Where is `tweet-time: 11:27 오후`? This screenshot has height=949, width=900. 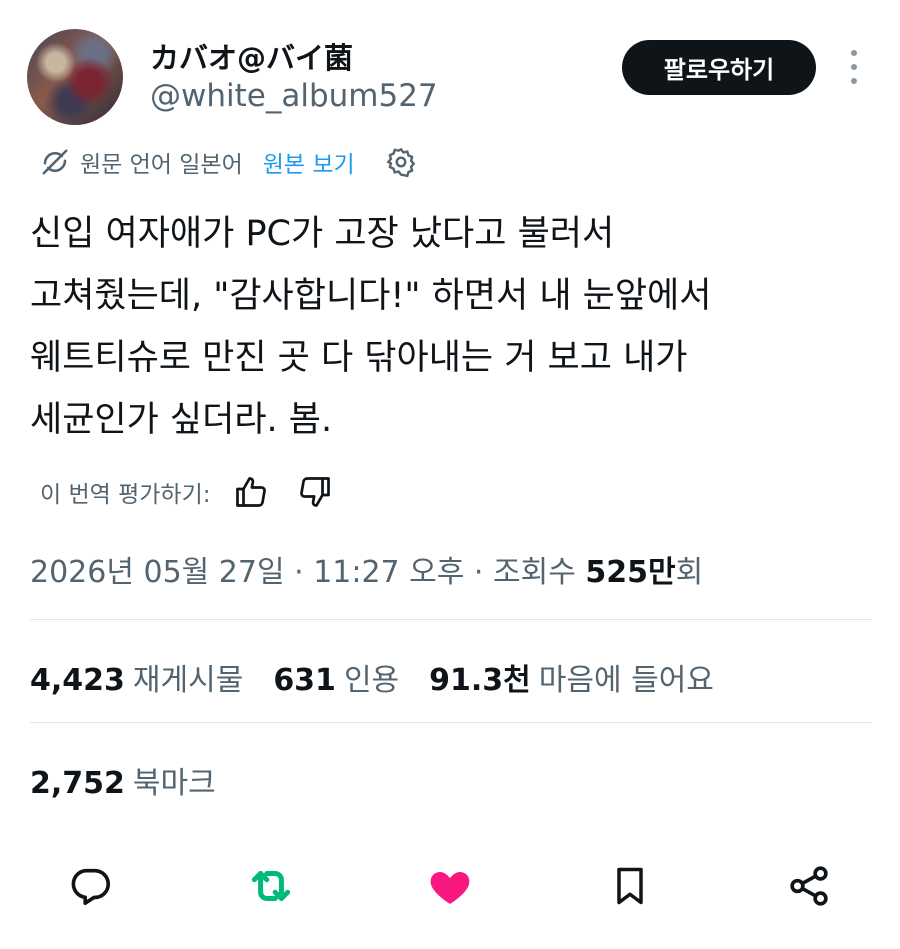
tweet-time: 11:27 오후 is located at coordinates (388, 572).